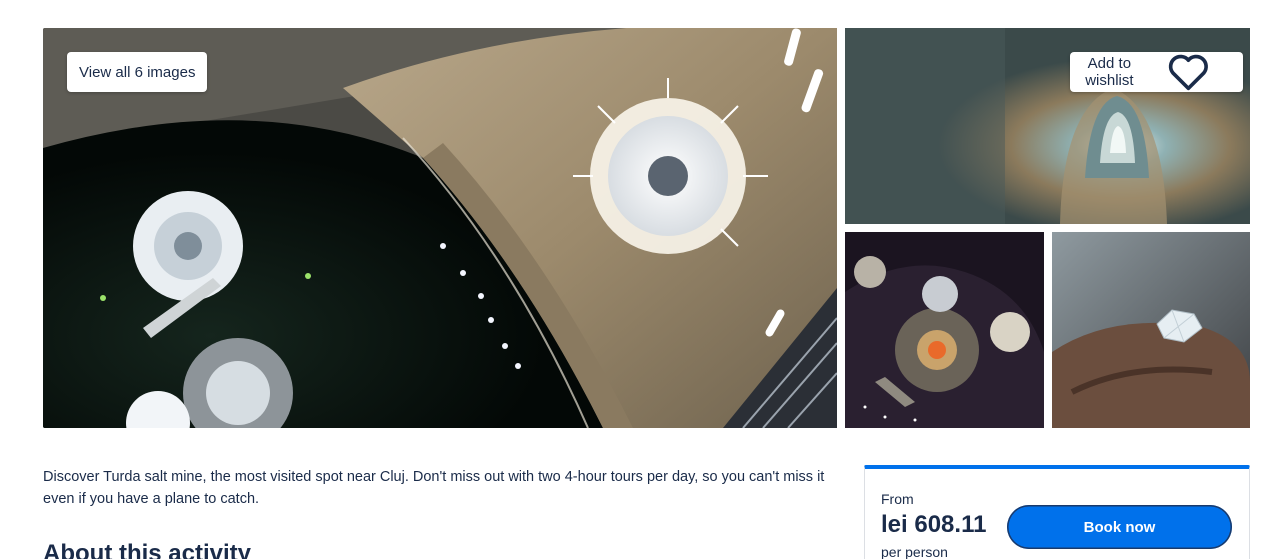 The height and width of the screenshot is (559, 1267). Describe the element at coordinates (1109, 72) in the screenshot. I see `add-to-wishlist-label: Add to wishlist` at that location.